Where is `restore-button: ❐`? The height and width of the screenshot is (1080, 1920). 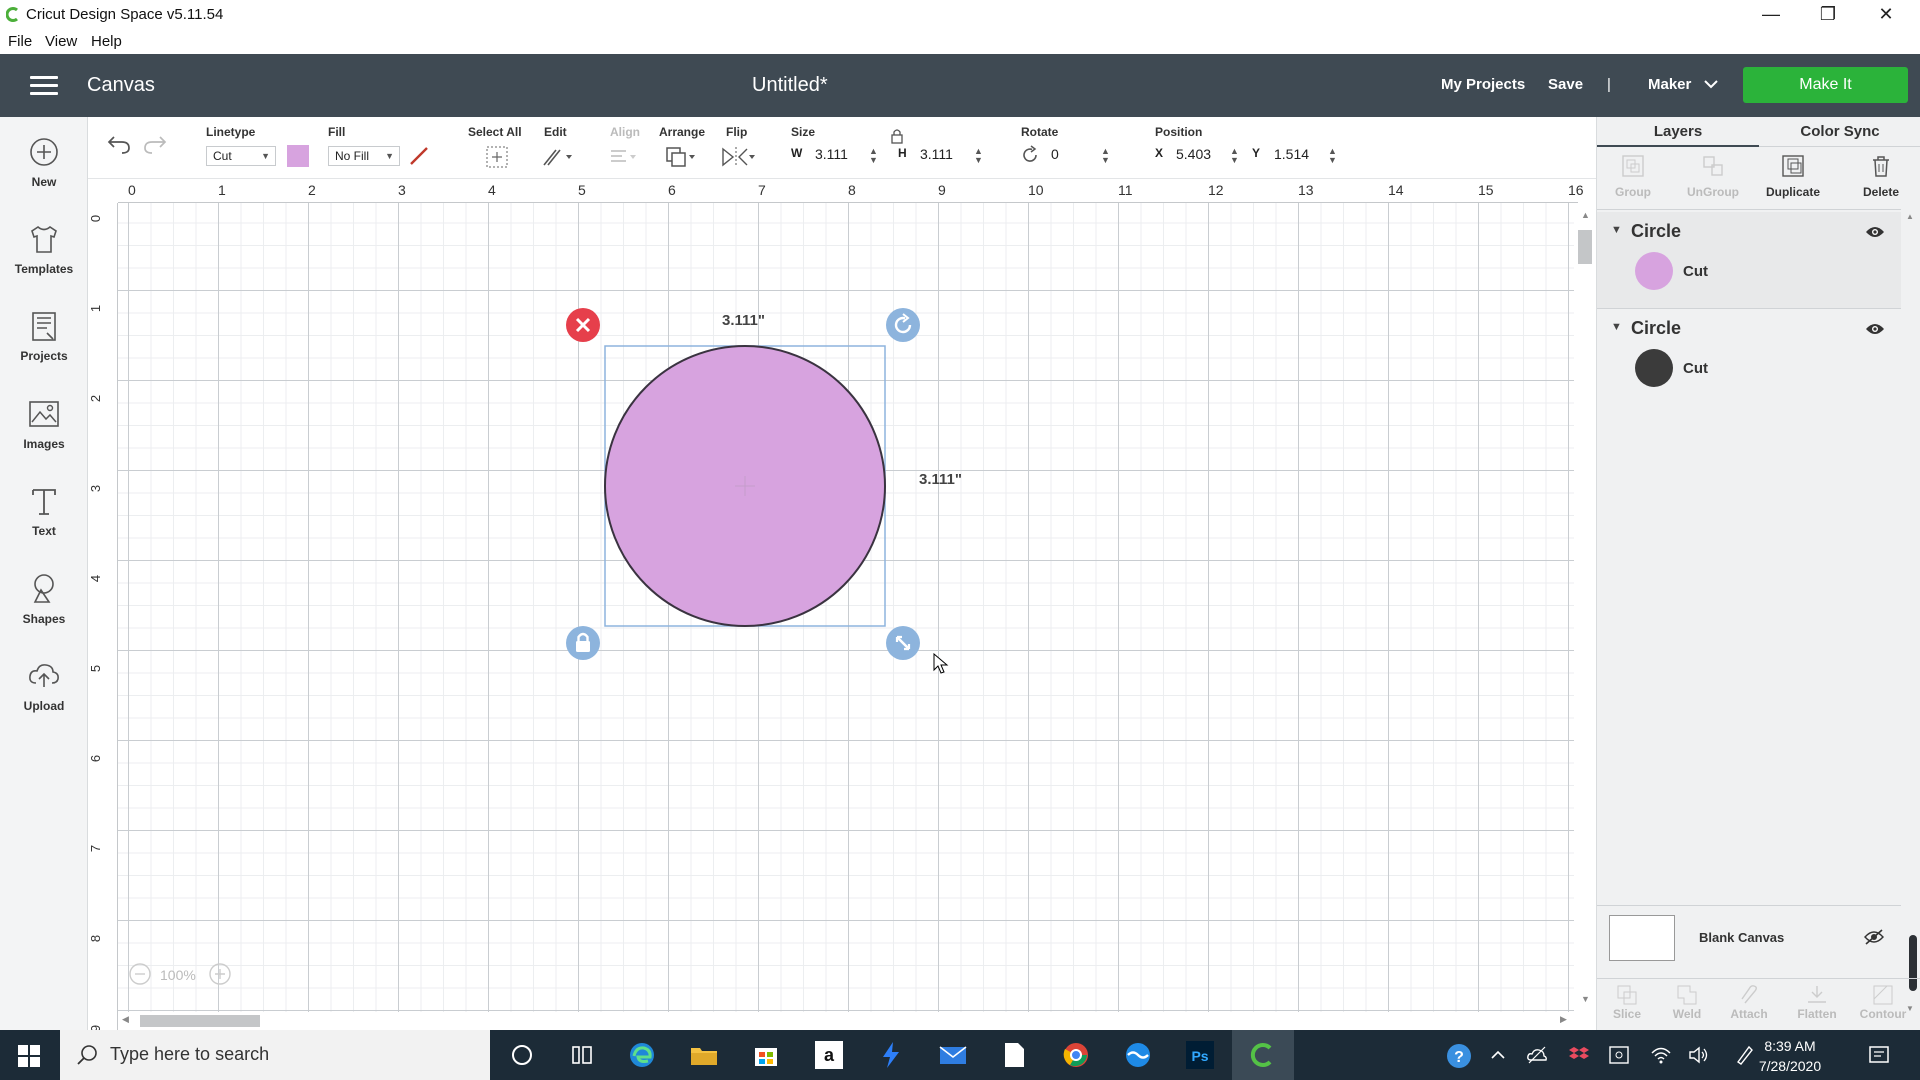 restore-button: ❐ is located at coordinates (1828, 15).